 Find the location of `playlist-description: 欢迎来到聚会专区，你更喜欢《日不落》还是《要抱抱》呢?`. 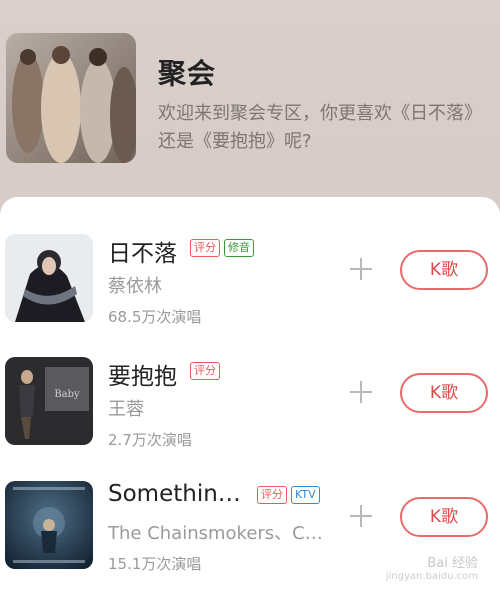

playlist-description: 欢迎来到聚会专区，你更喜欢《日不落》还是《要抱抱》呢? is located at coordinates (320, 127).